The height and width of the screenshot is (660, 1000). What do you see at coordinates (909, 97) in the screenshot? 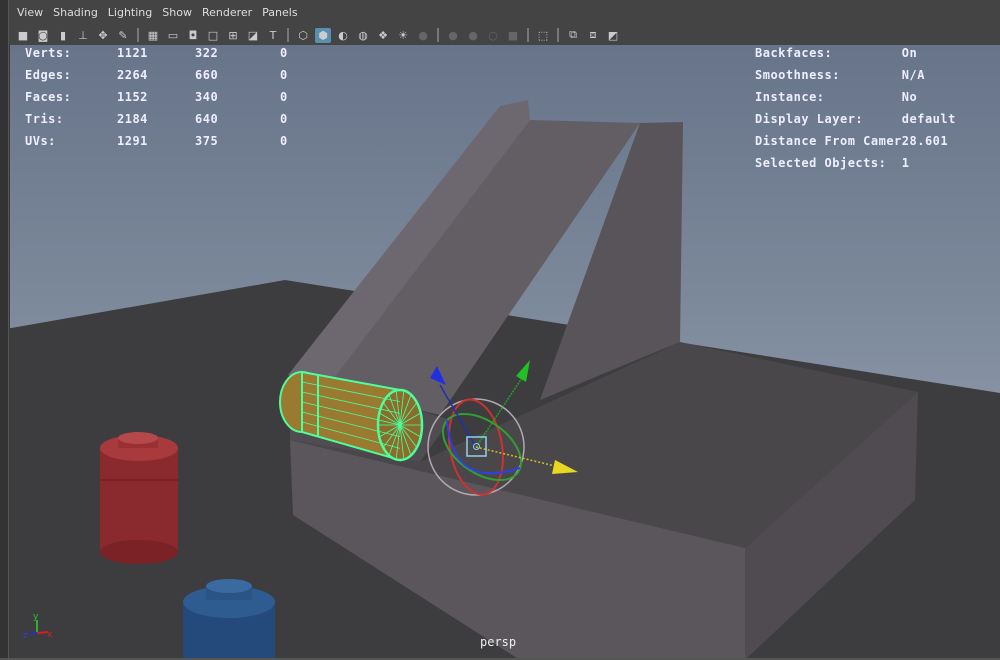
I see `info-value: No` at bounding box center [909, 97].